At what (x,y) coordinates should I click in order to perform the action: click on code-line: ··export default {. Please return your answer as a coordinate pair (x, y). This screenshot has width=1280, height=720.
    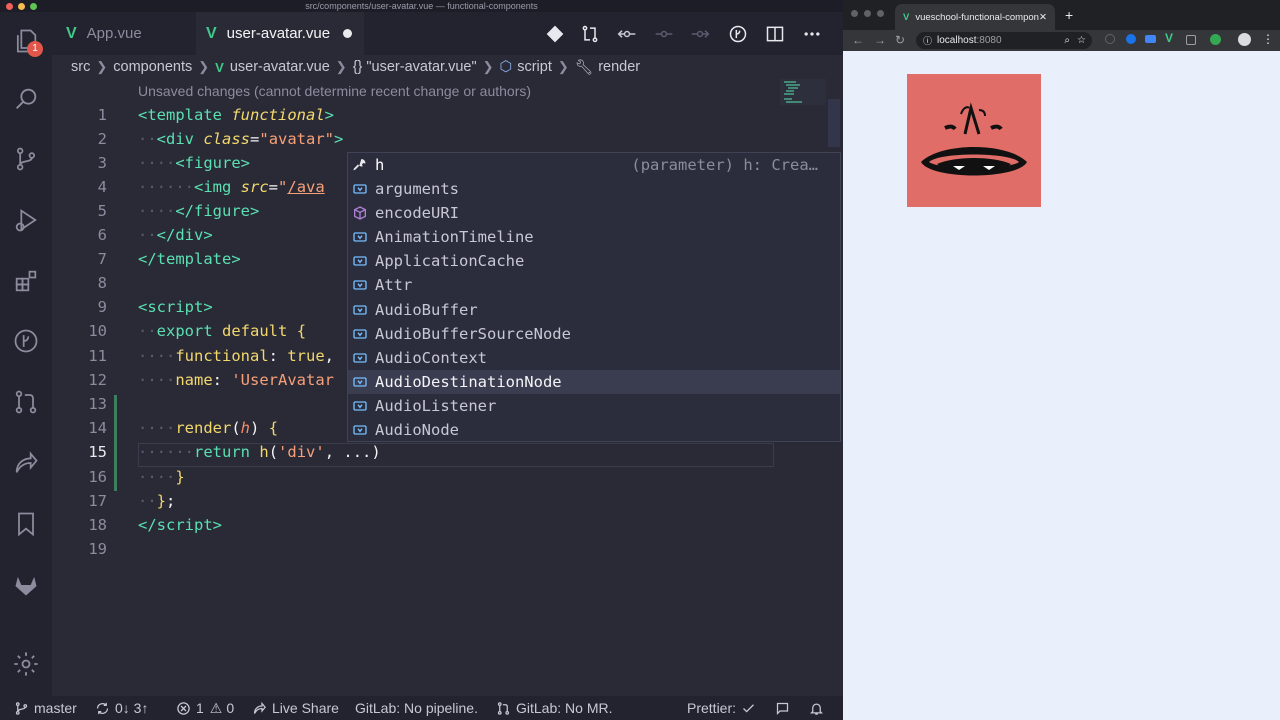
    Looking at the image, I should click on (222, 331).